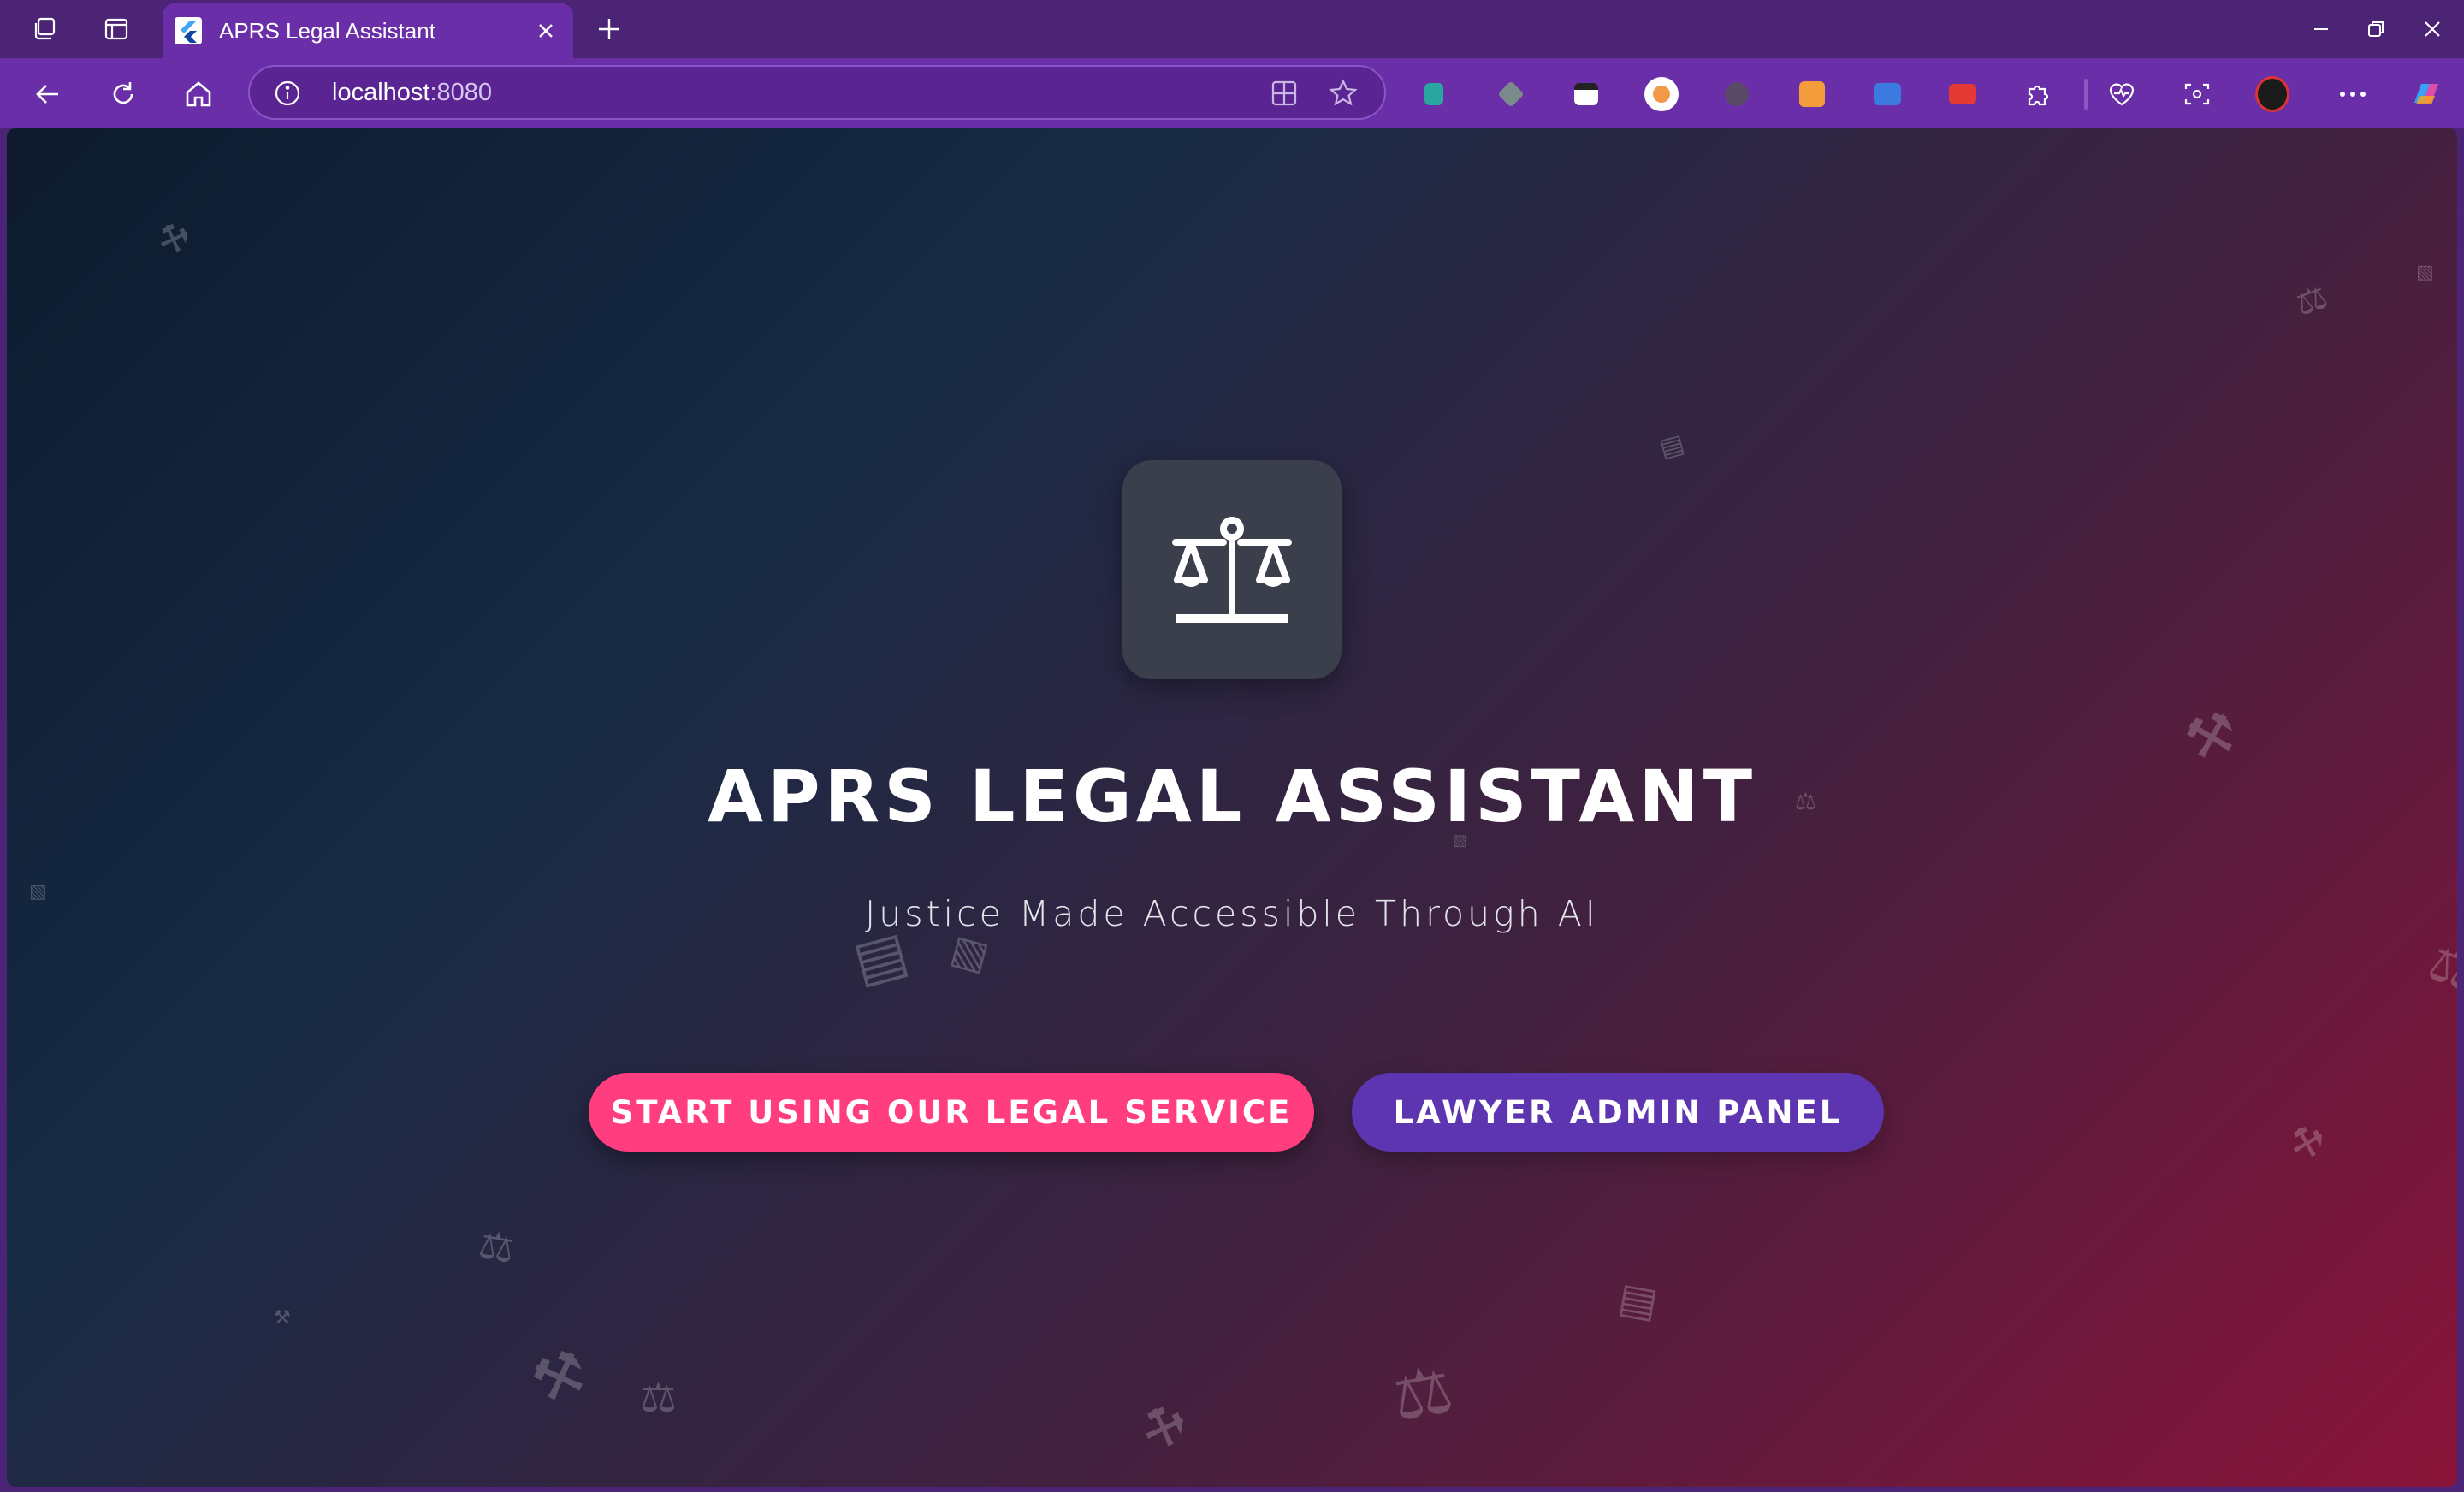 This screenshot has width=2464, height=1492. What do you see at coordinates (2426, 94) in the screenshot?
I see `copilot-icon` at bounding box center [2426, 94].